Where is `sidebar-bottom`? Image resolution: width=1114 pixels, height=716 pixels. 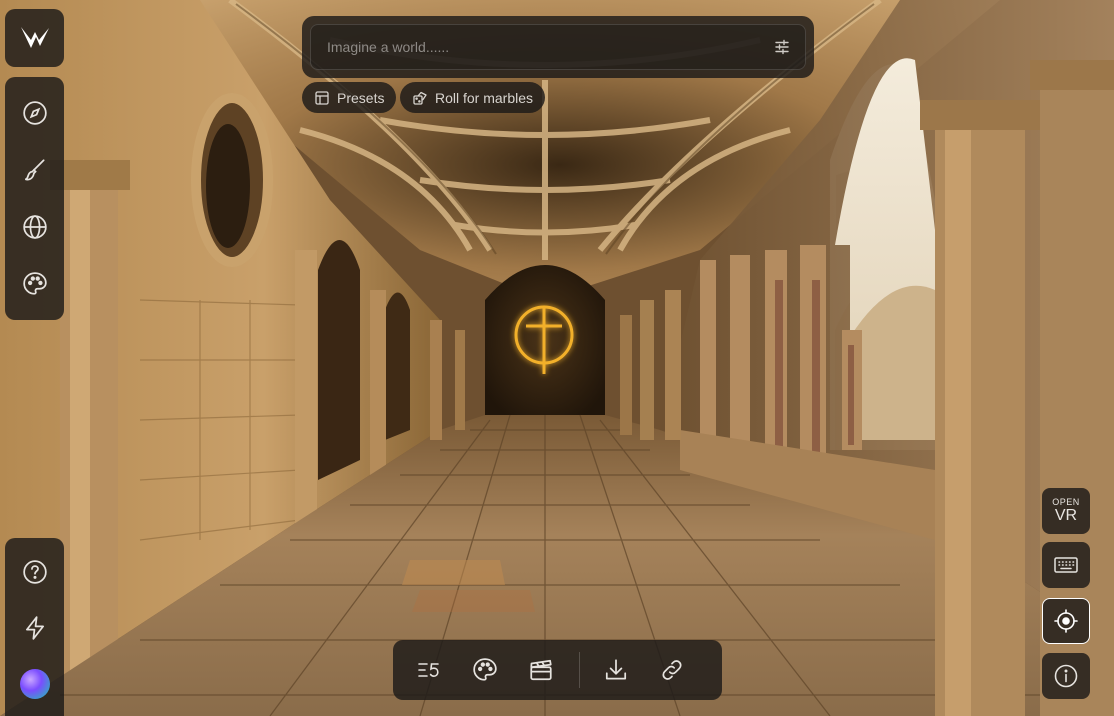
sidebar-bottom is located at coordinates (34, 627).